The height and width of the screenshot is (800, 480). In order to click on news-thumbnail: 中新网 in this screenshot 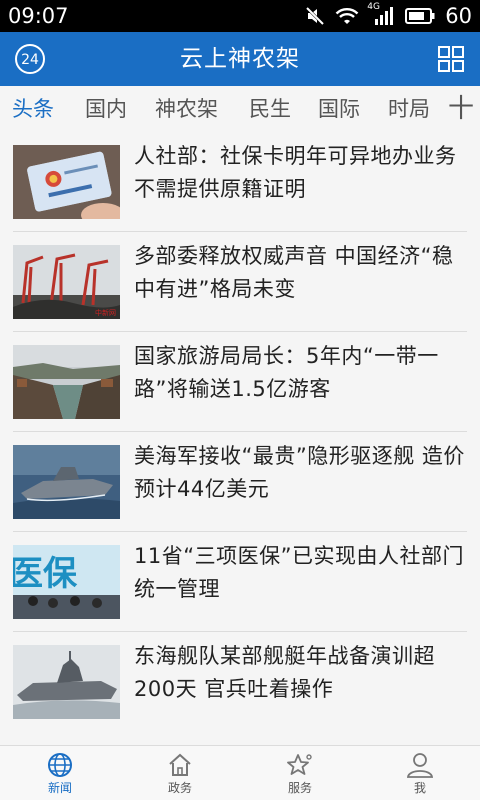, I will do `click(66, 282)`.